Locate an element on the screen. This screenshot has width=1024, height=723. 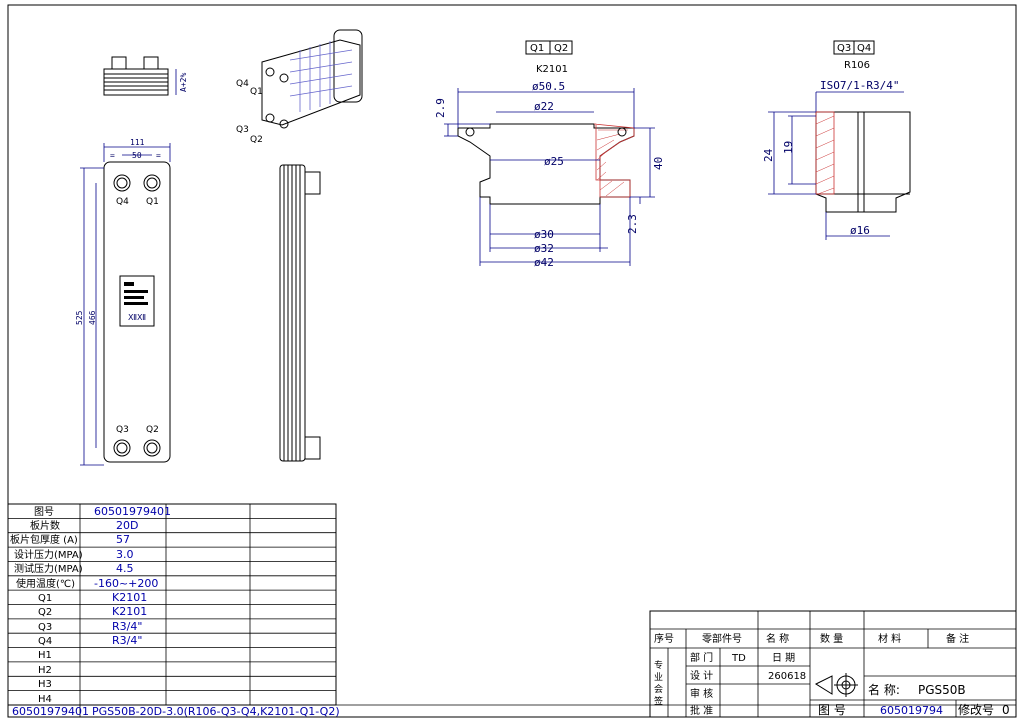
tb-side-char: 会 is located at coordinates (658, 689).